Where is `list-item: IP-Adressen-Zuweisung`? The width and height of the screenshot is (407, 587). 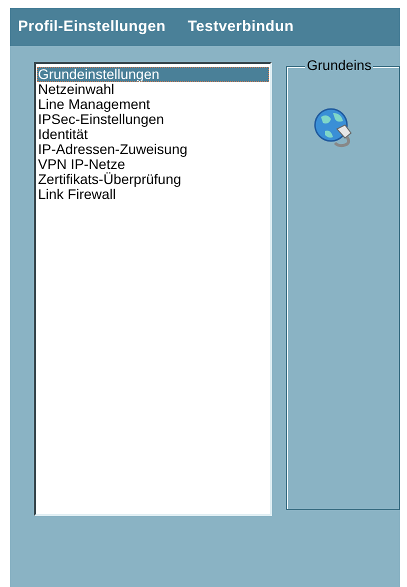 list-item: IP-Adressen-Zuweisung is located at coordinates (153, 149).